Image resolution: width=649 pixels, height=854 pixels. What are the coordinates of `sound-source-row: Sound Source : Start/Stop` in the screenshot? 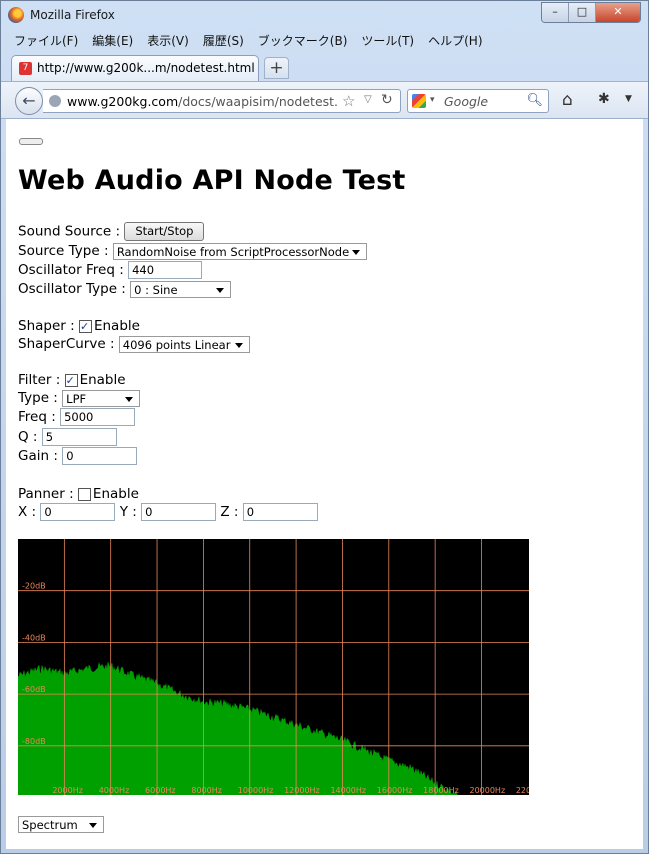 It's located at (111, 231).